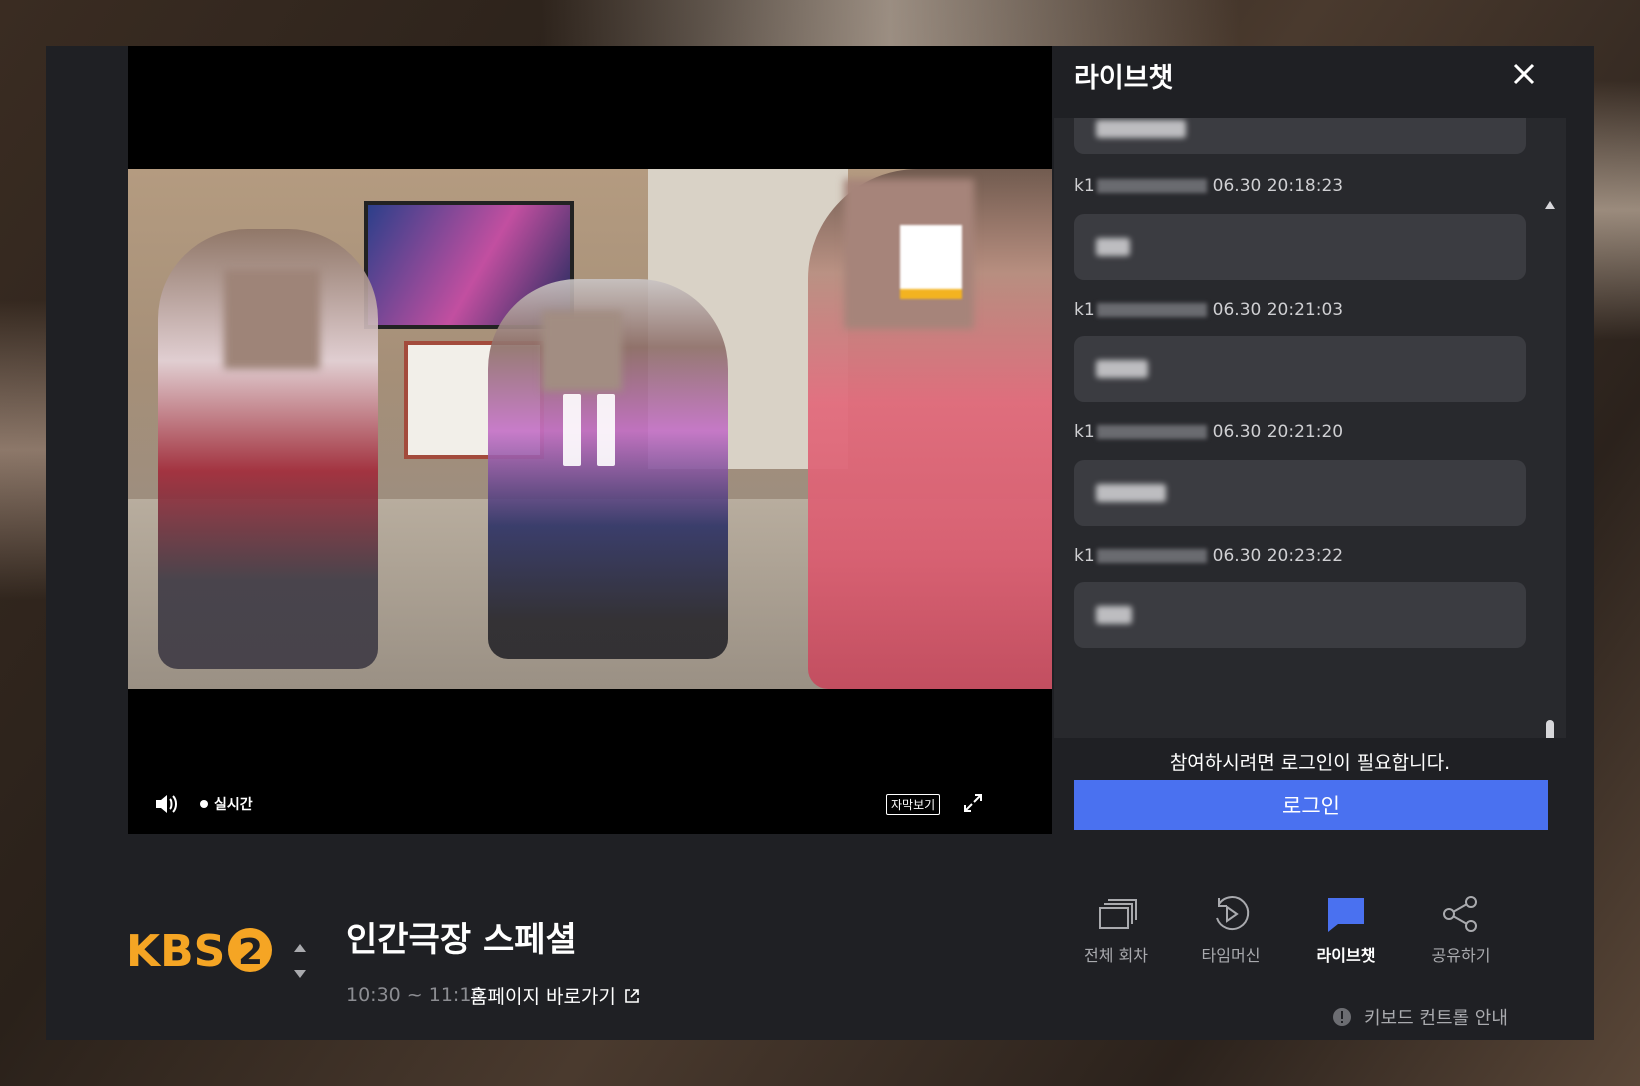 The width and height of the screenshot is (1640, 1086). Describe the element at coordinates (1208, 310) in the screenshot. I see `chat-message-meta: k1 06.30 20:21:03` at that location.